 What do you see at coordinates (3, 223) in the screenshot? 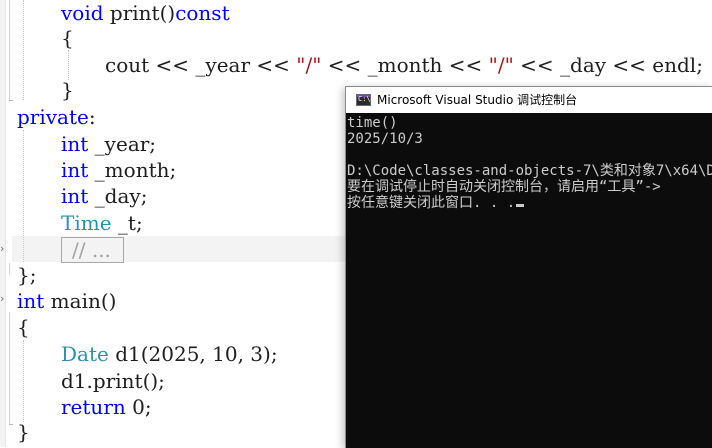
I see `editor-margin` at bounding box center [3, 223].